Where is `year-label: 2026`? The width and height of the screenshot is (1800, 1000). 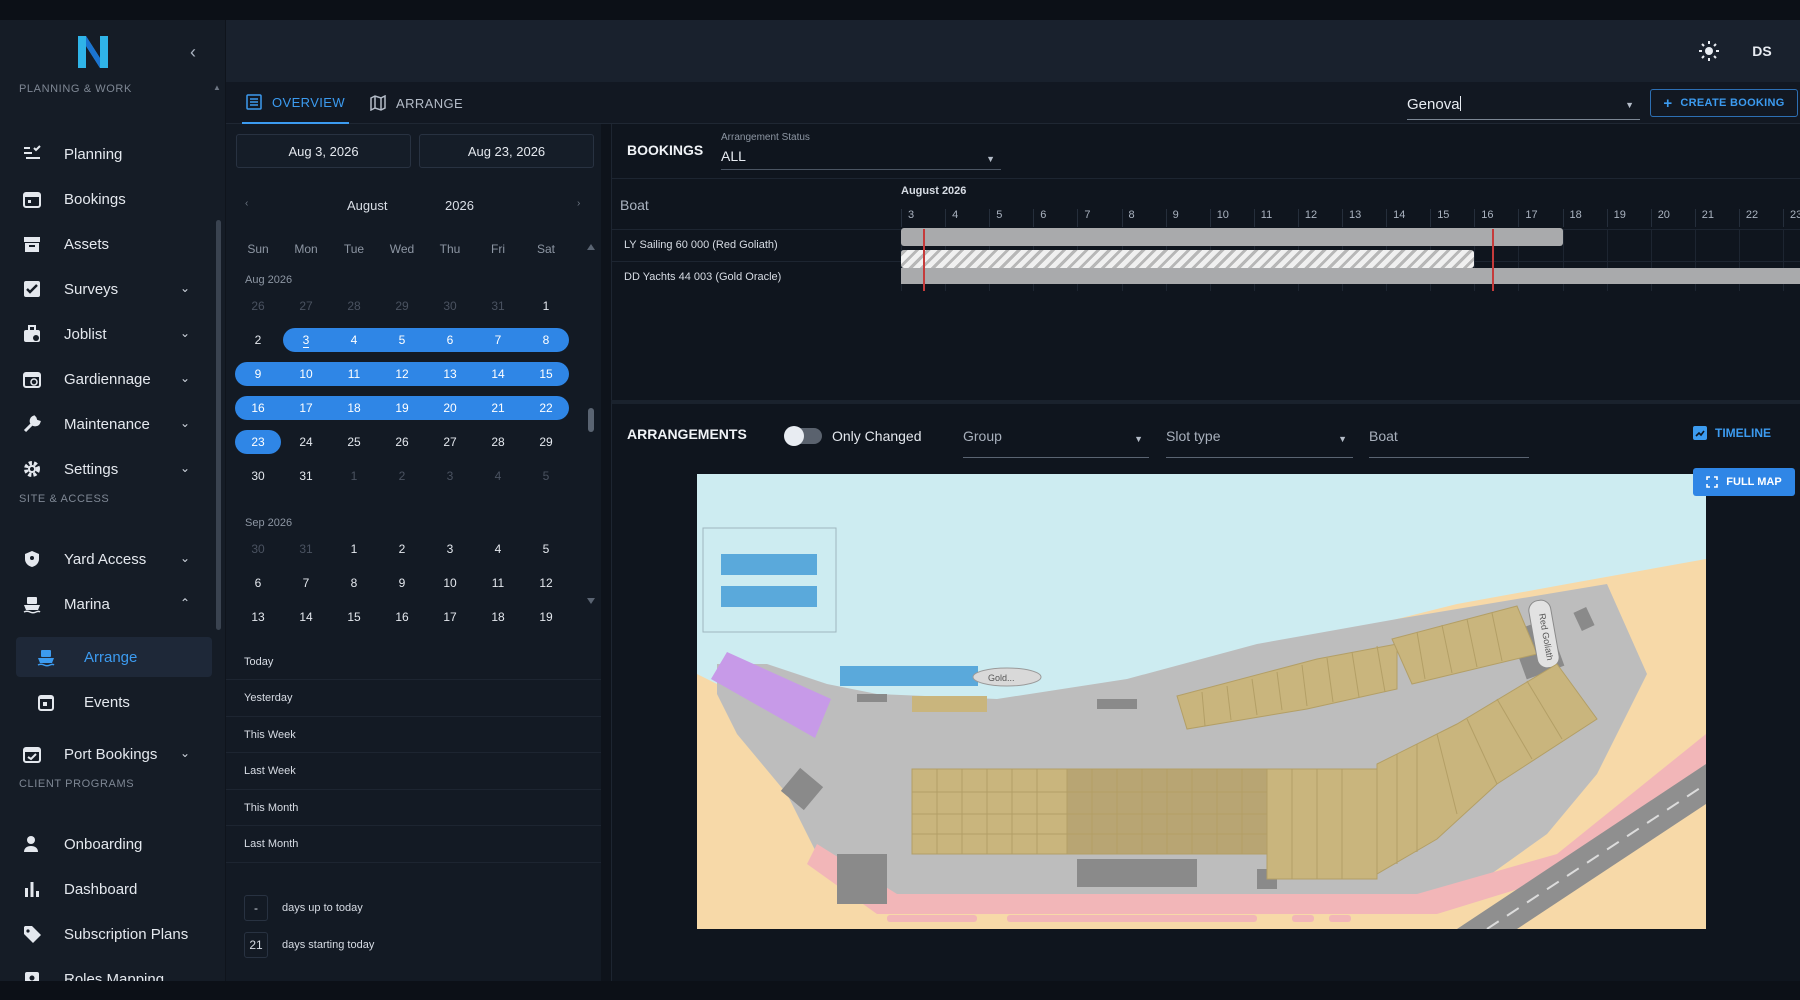
year-label: 2026 is located at coordinates (459, 205).